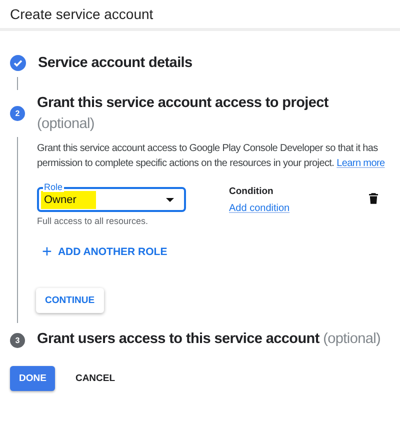  I want to click on step-number: 2, so click(17, 113).